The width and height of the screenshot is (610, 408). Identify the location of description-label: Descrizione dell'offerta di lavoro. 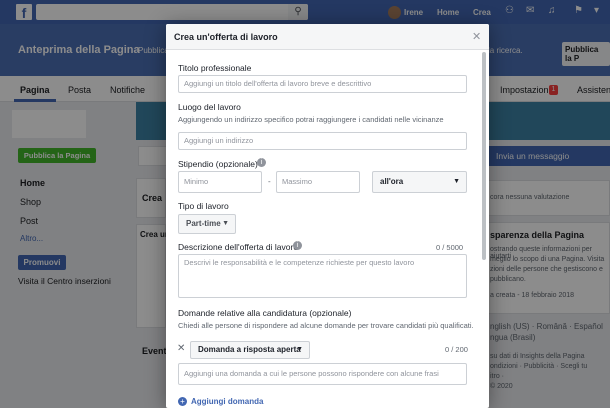
(238, 247).